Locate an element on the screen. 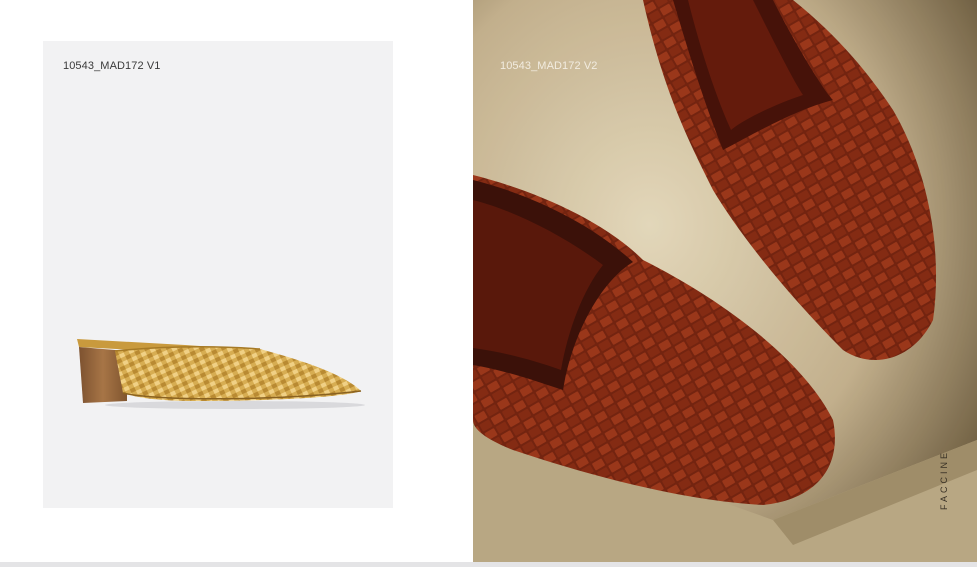  brand-watermark: FACCINE is located at coordinates (944, 480).